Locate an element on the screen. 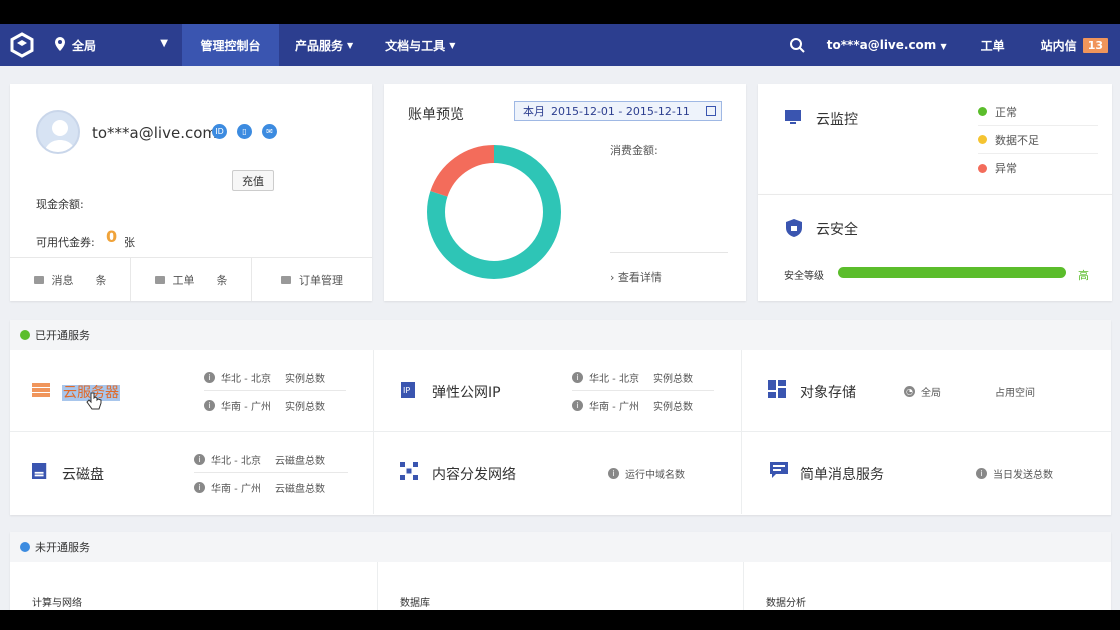 The width and height of the screenshot is (1120, 630). region-label: 全局 is located at coordinates (84, 45).